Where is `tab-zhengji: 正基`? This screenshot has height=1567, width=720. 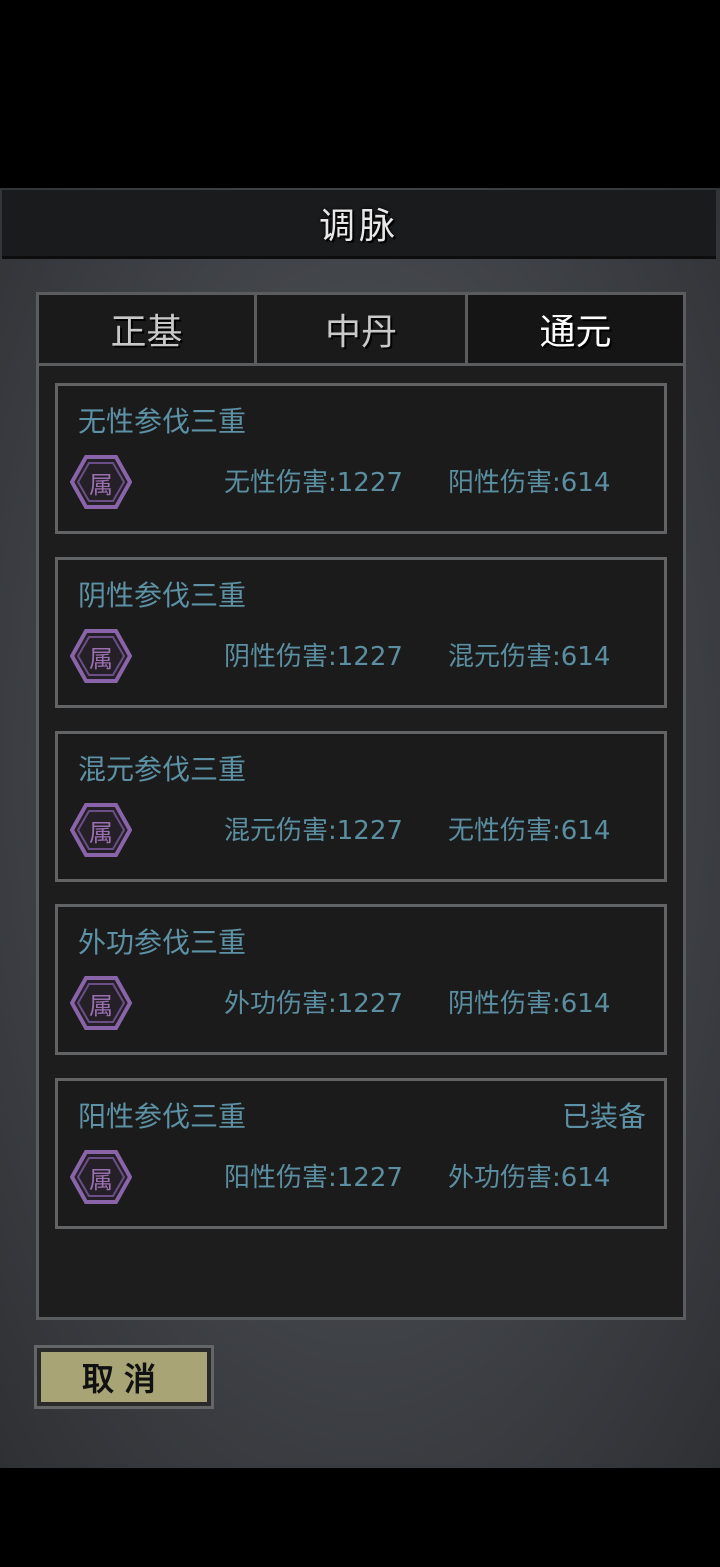
tab-zhengji: 正基 is located at coordinates (146, 329).